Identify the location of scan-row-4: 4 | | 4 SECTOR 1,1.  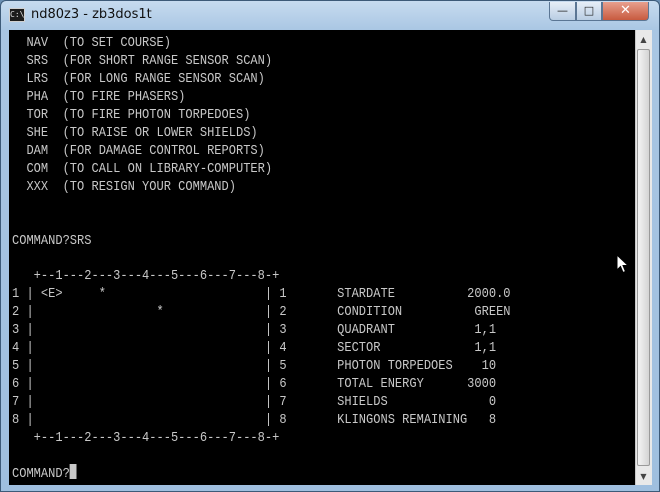
(254, 348).